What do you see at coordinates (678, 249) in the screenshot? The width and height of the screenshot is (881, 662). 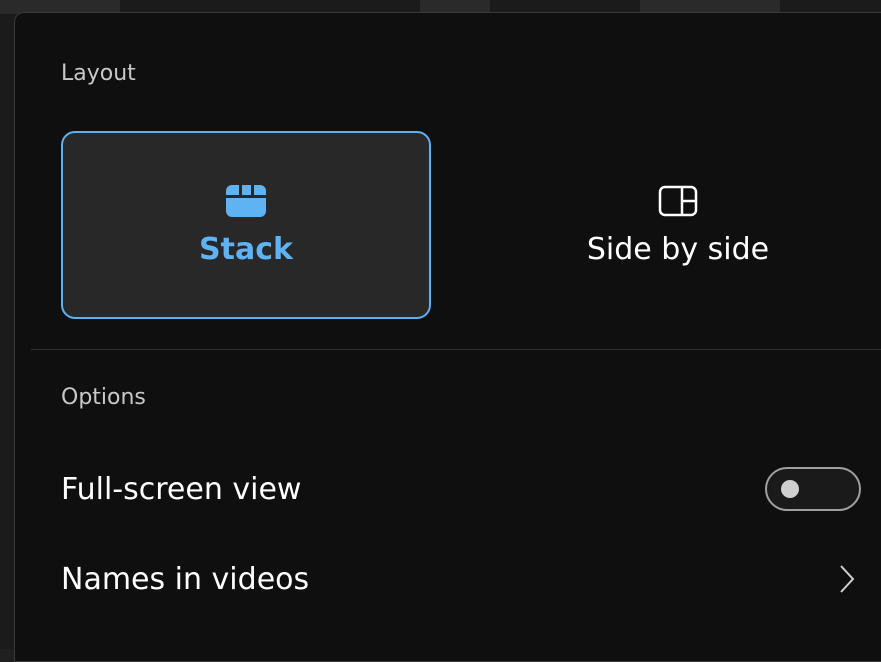 I see `layout-option-label: Side by side` at bounding box center [678, 249].